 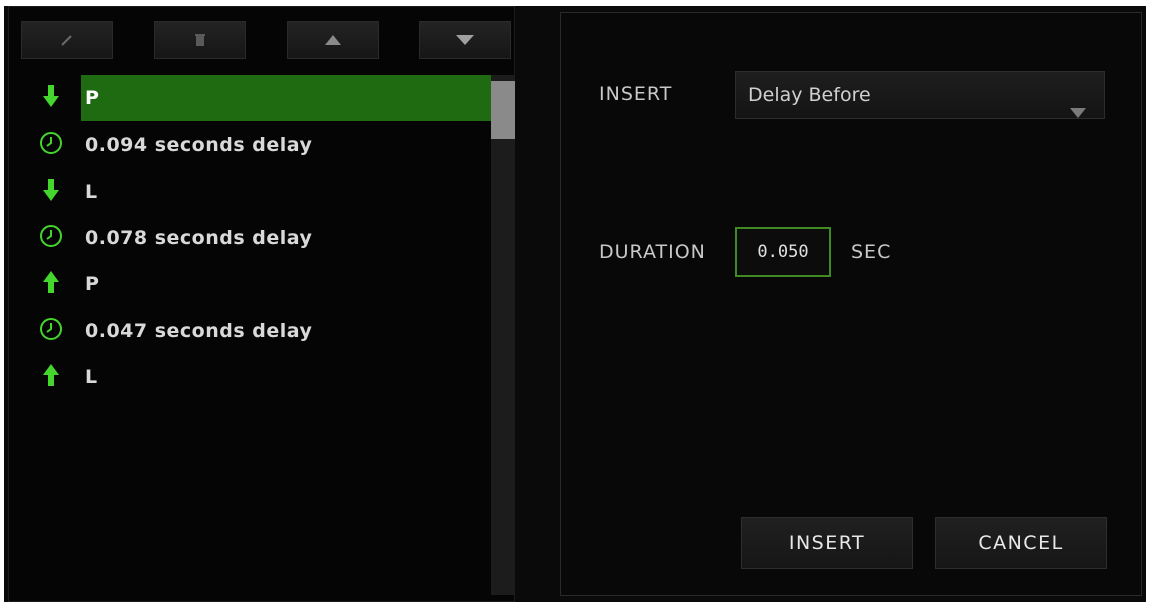 What do you see at coordinates (652, 252) in the screenshot?
I see `duration-label: DURATION` at bounding box center [652, 252].